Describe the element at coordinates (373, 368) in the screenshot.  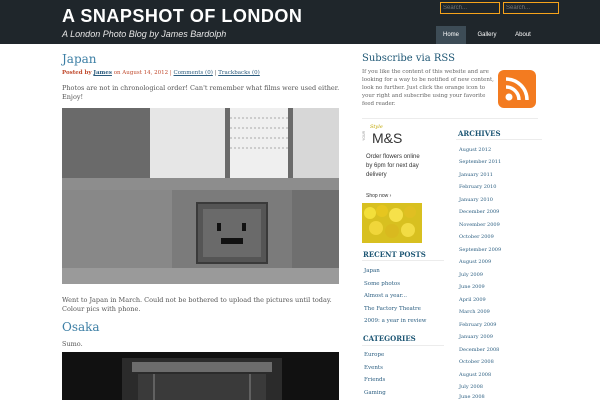
I see `category-link: Events` at that location.